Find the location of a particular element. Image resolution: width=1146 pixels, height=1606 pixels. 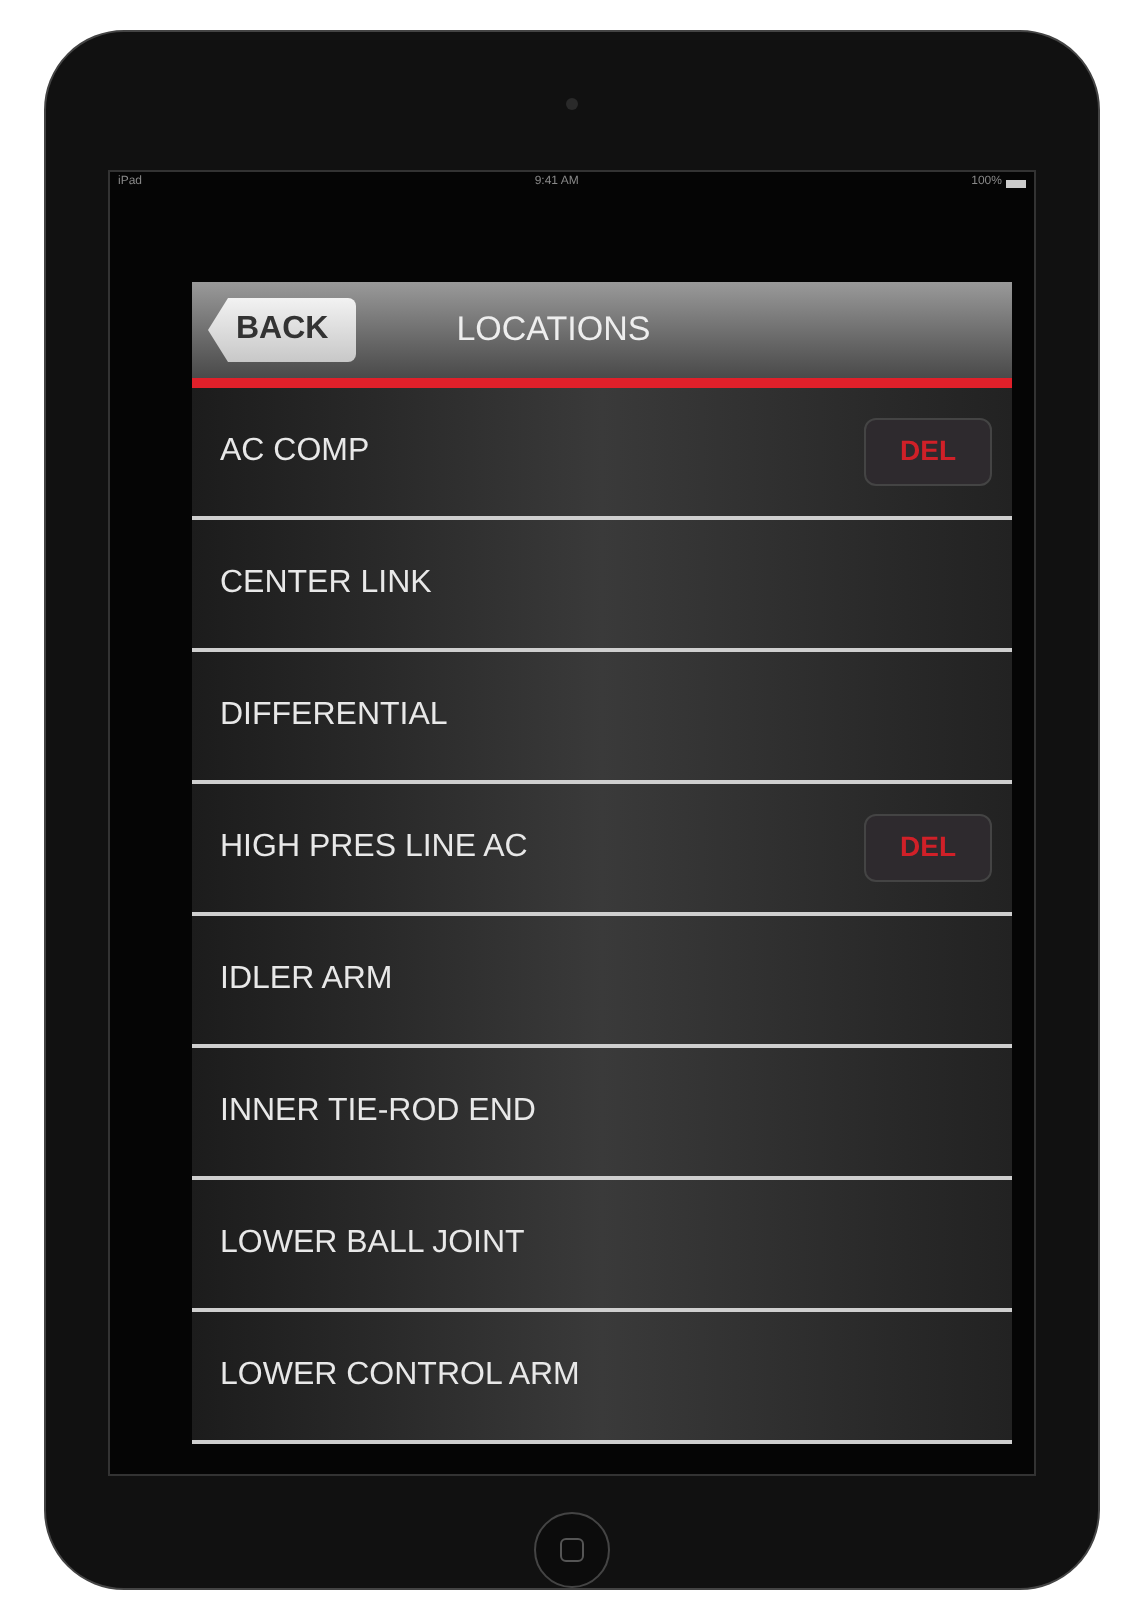

location-row: INNER TIE-ROD END is located at coordinates (602, 1113).